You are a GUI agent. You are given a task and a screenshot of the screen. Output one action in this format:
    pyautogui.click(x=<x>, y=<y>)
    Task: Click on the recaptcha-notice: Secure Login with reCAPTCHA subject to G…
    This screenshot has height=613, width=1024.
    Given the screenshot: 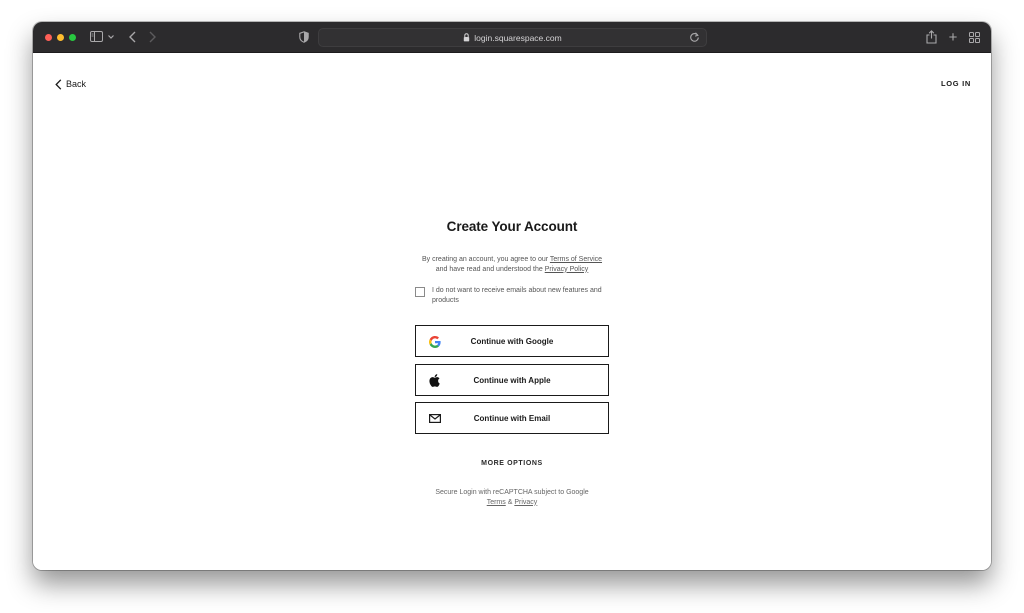 What is the action you would take?
    pyautogui.click(x=512, y=497)
    